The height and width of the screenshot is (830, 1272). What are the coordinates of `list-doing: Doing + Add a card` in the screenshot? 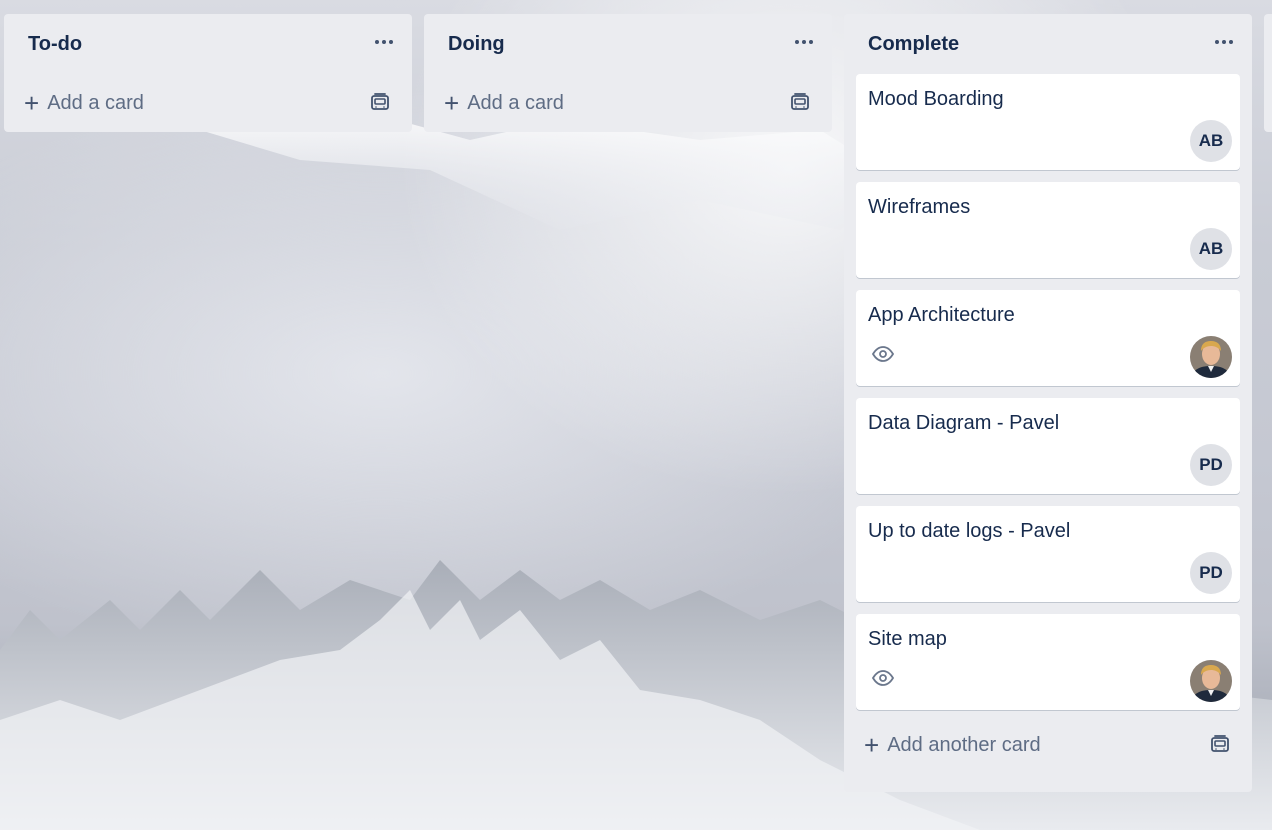 It's located at (628, 73).